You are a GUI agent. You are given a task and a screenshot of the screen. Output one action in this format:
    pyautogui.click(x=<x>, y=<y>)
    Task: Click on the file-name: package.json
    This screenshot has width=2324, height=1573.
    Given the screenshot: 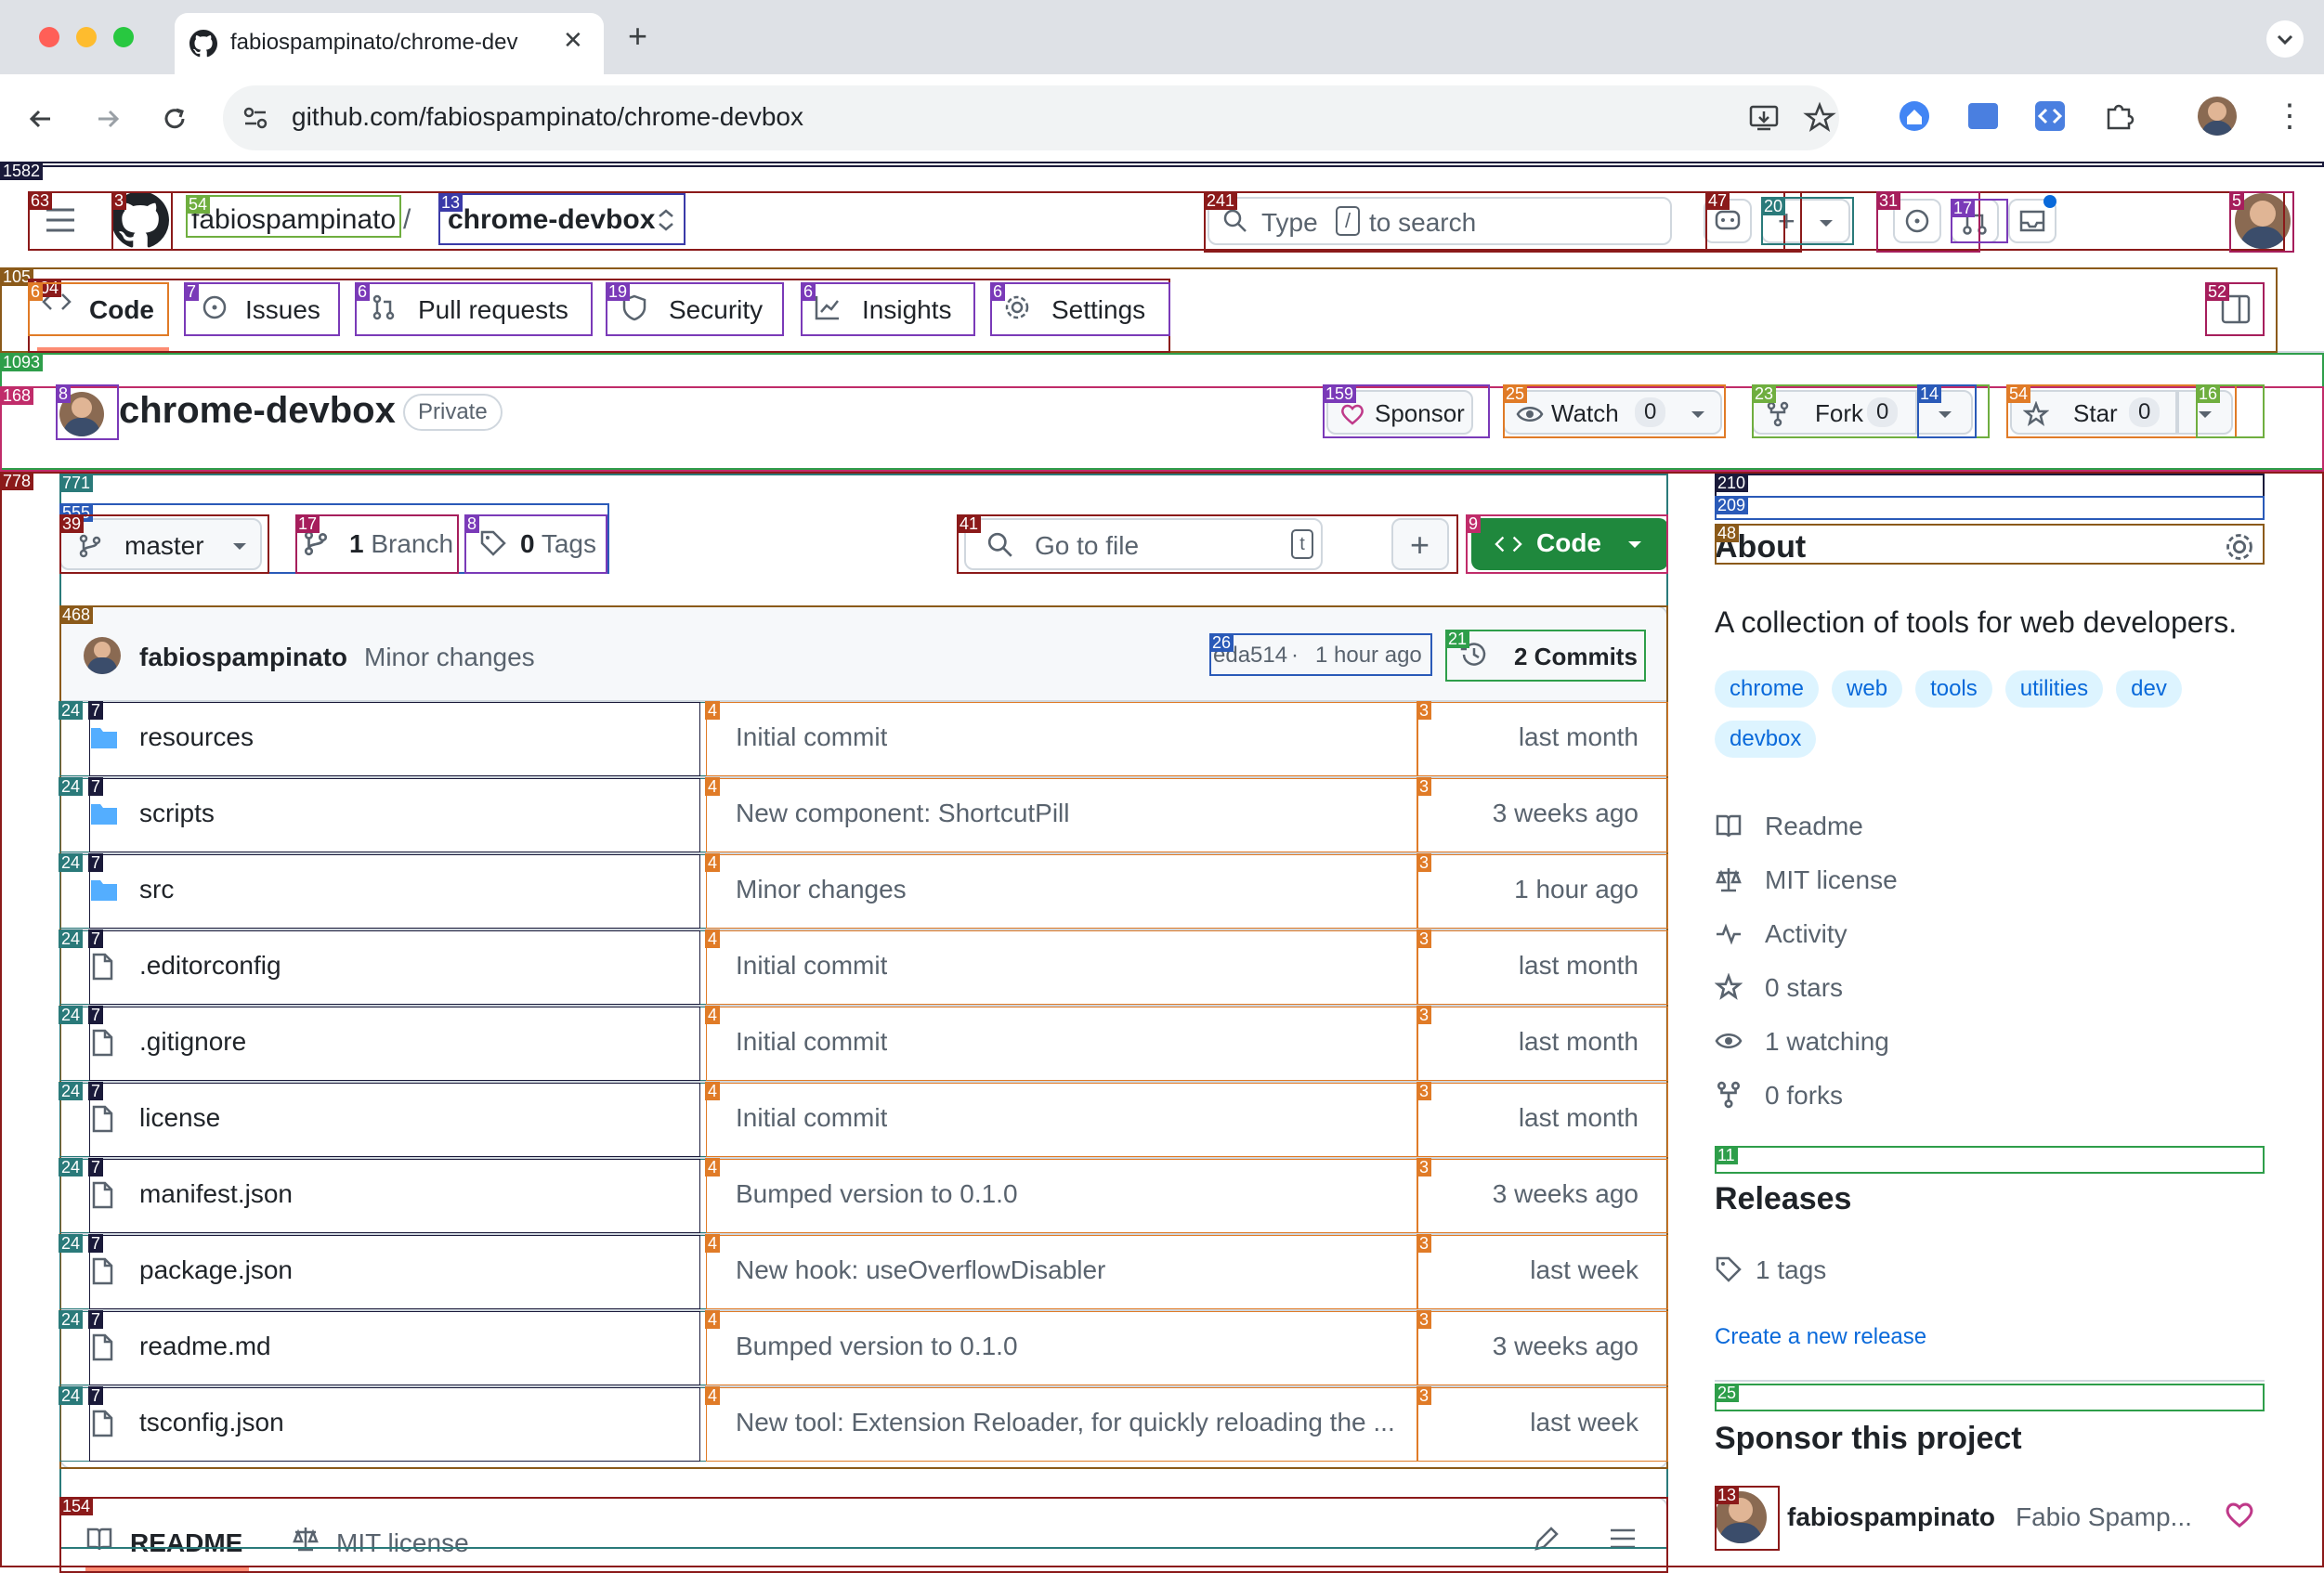 What is the action you would take?
    pyautogui.click(x=216, y=1270)
    